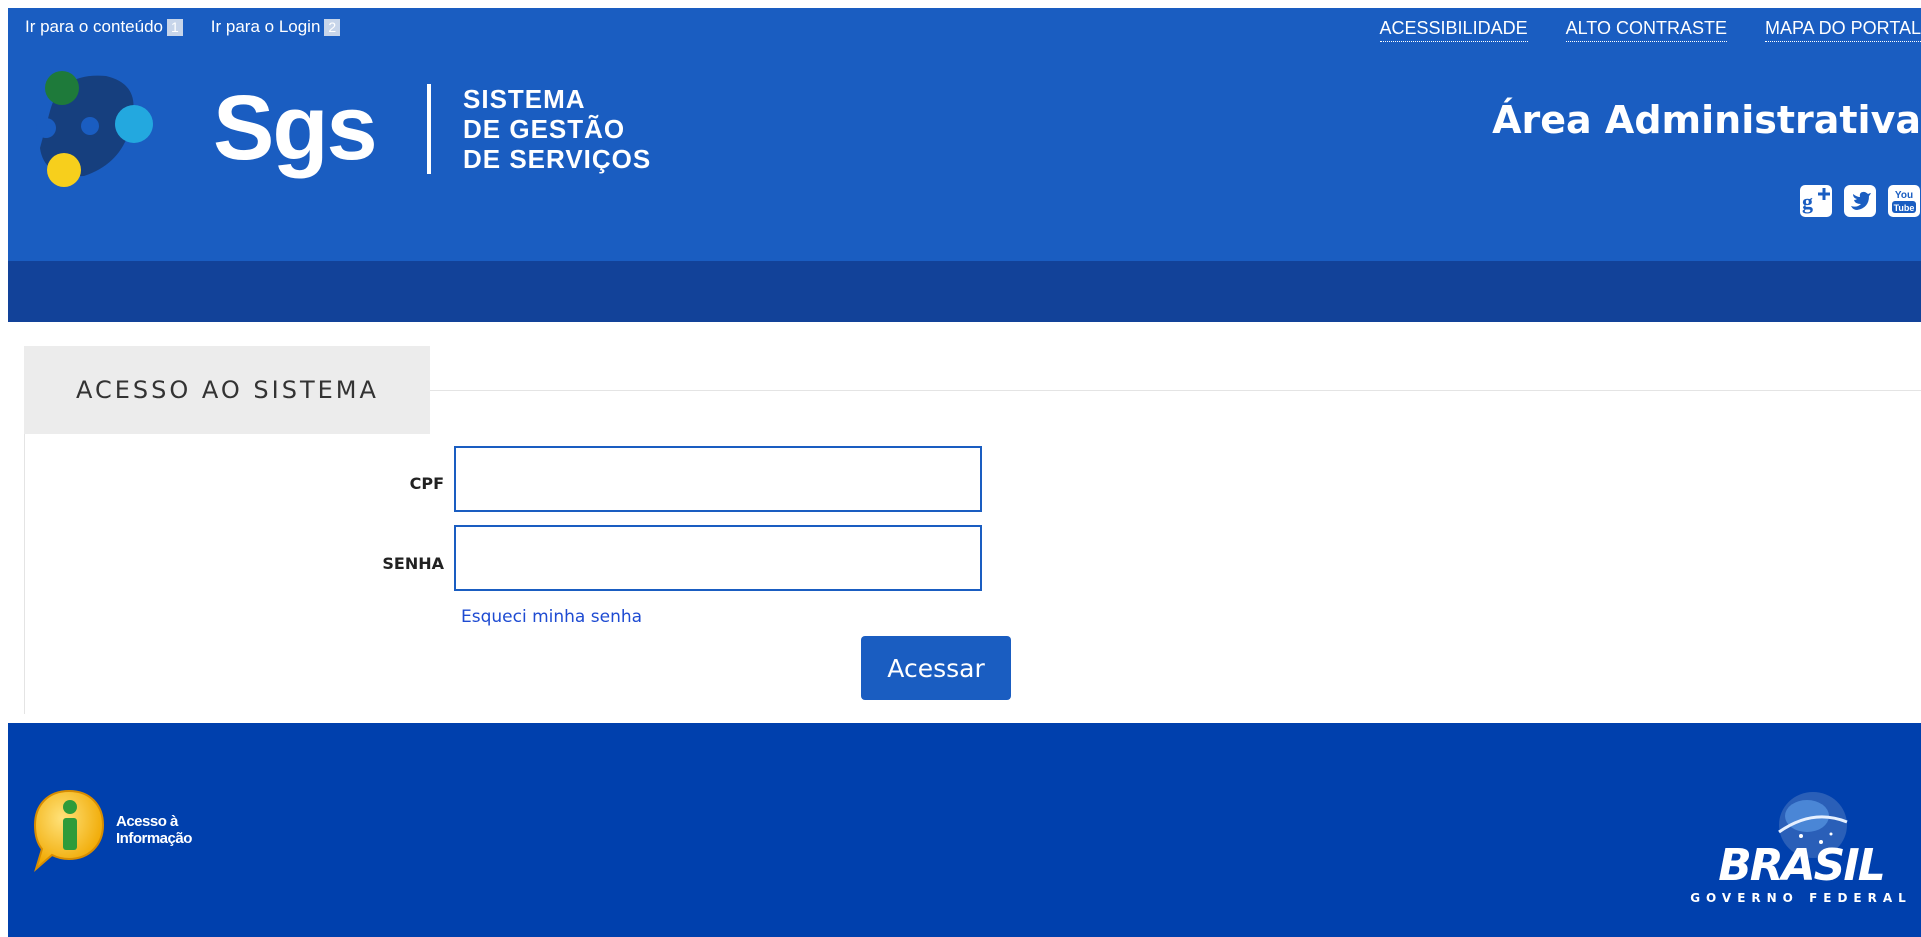  I want to click on svg-text: You, so click(1904, 195).